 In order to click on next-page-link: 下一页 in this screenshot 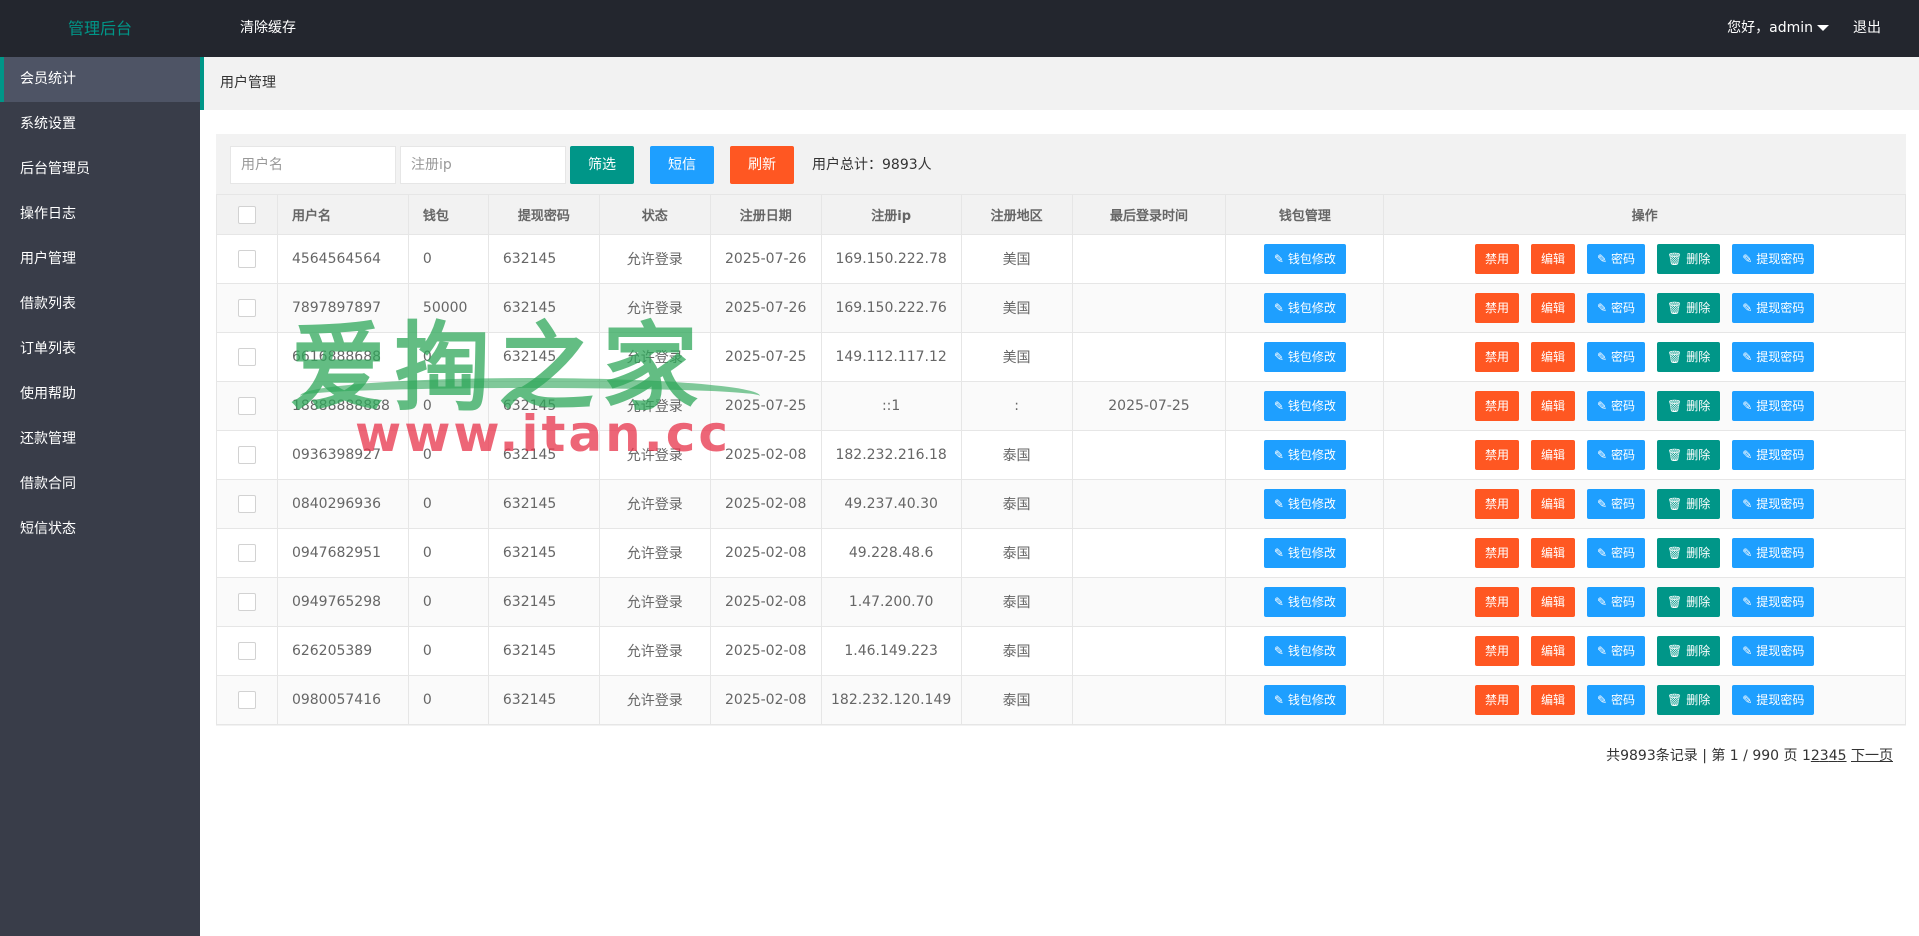, I will do `click(1872, 756)`.